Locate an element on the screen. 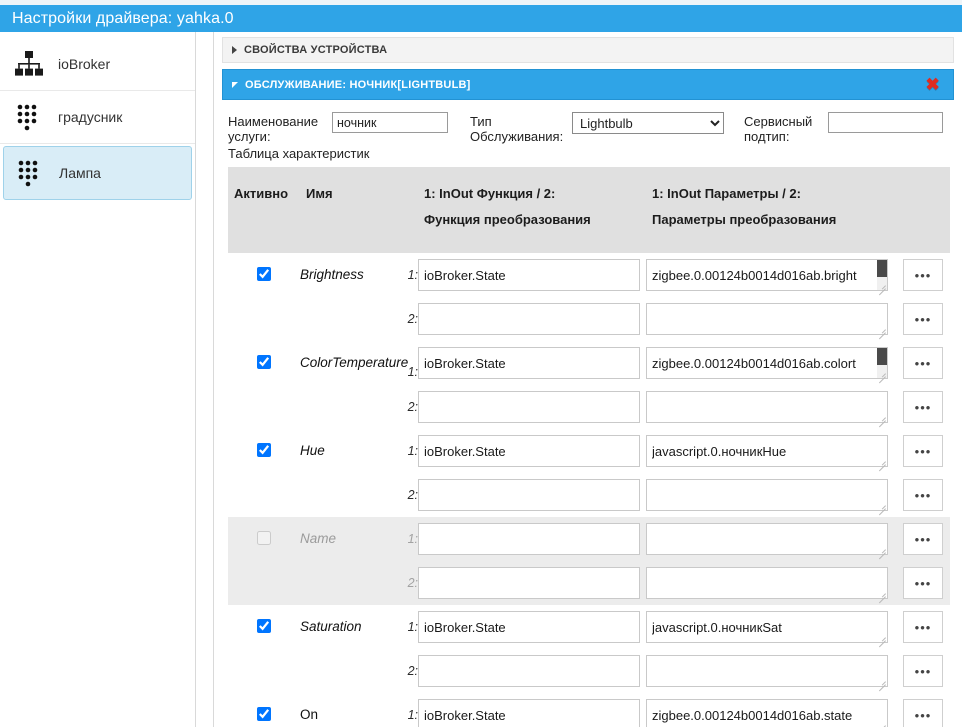 This screenshot has height=727, width=962. sidebar-item-lampa: Лампа is located at coordinates (97, 173).